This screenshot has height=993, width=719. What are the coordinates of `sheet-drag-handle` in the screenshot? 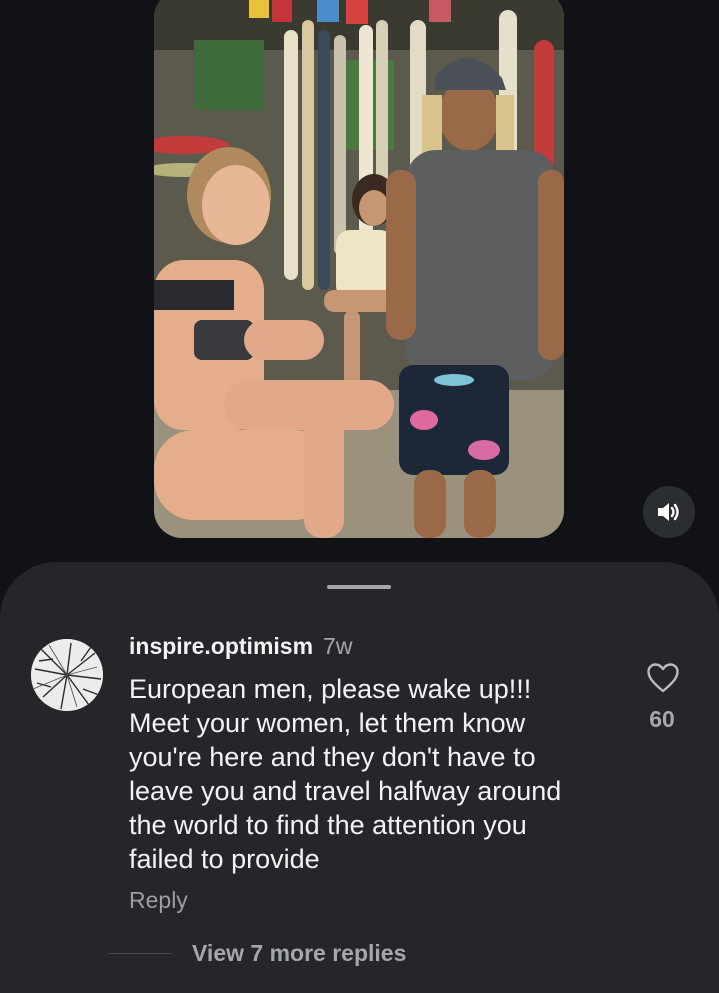 It's located at (359, 587).